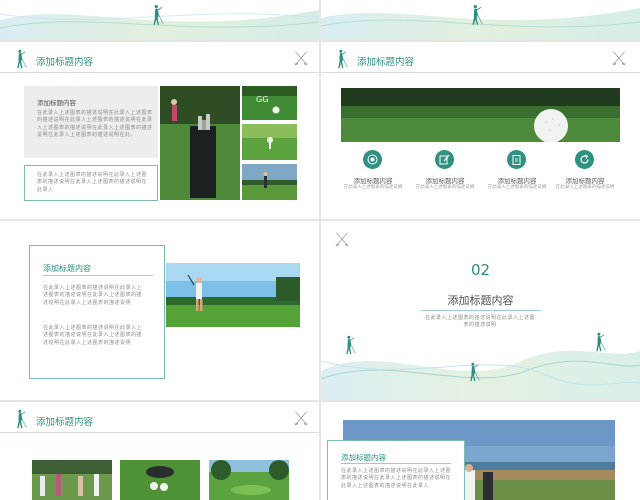 Image resolution: width=640 pixels, height=500 pixels. I want to click on photo-golf-bag, so click(200, 143).